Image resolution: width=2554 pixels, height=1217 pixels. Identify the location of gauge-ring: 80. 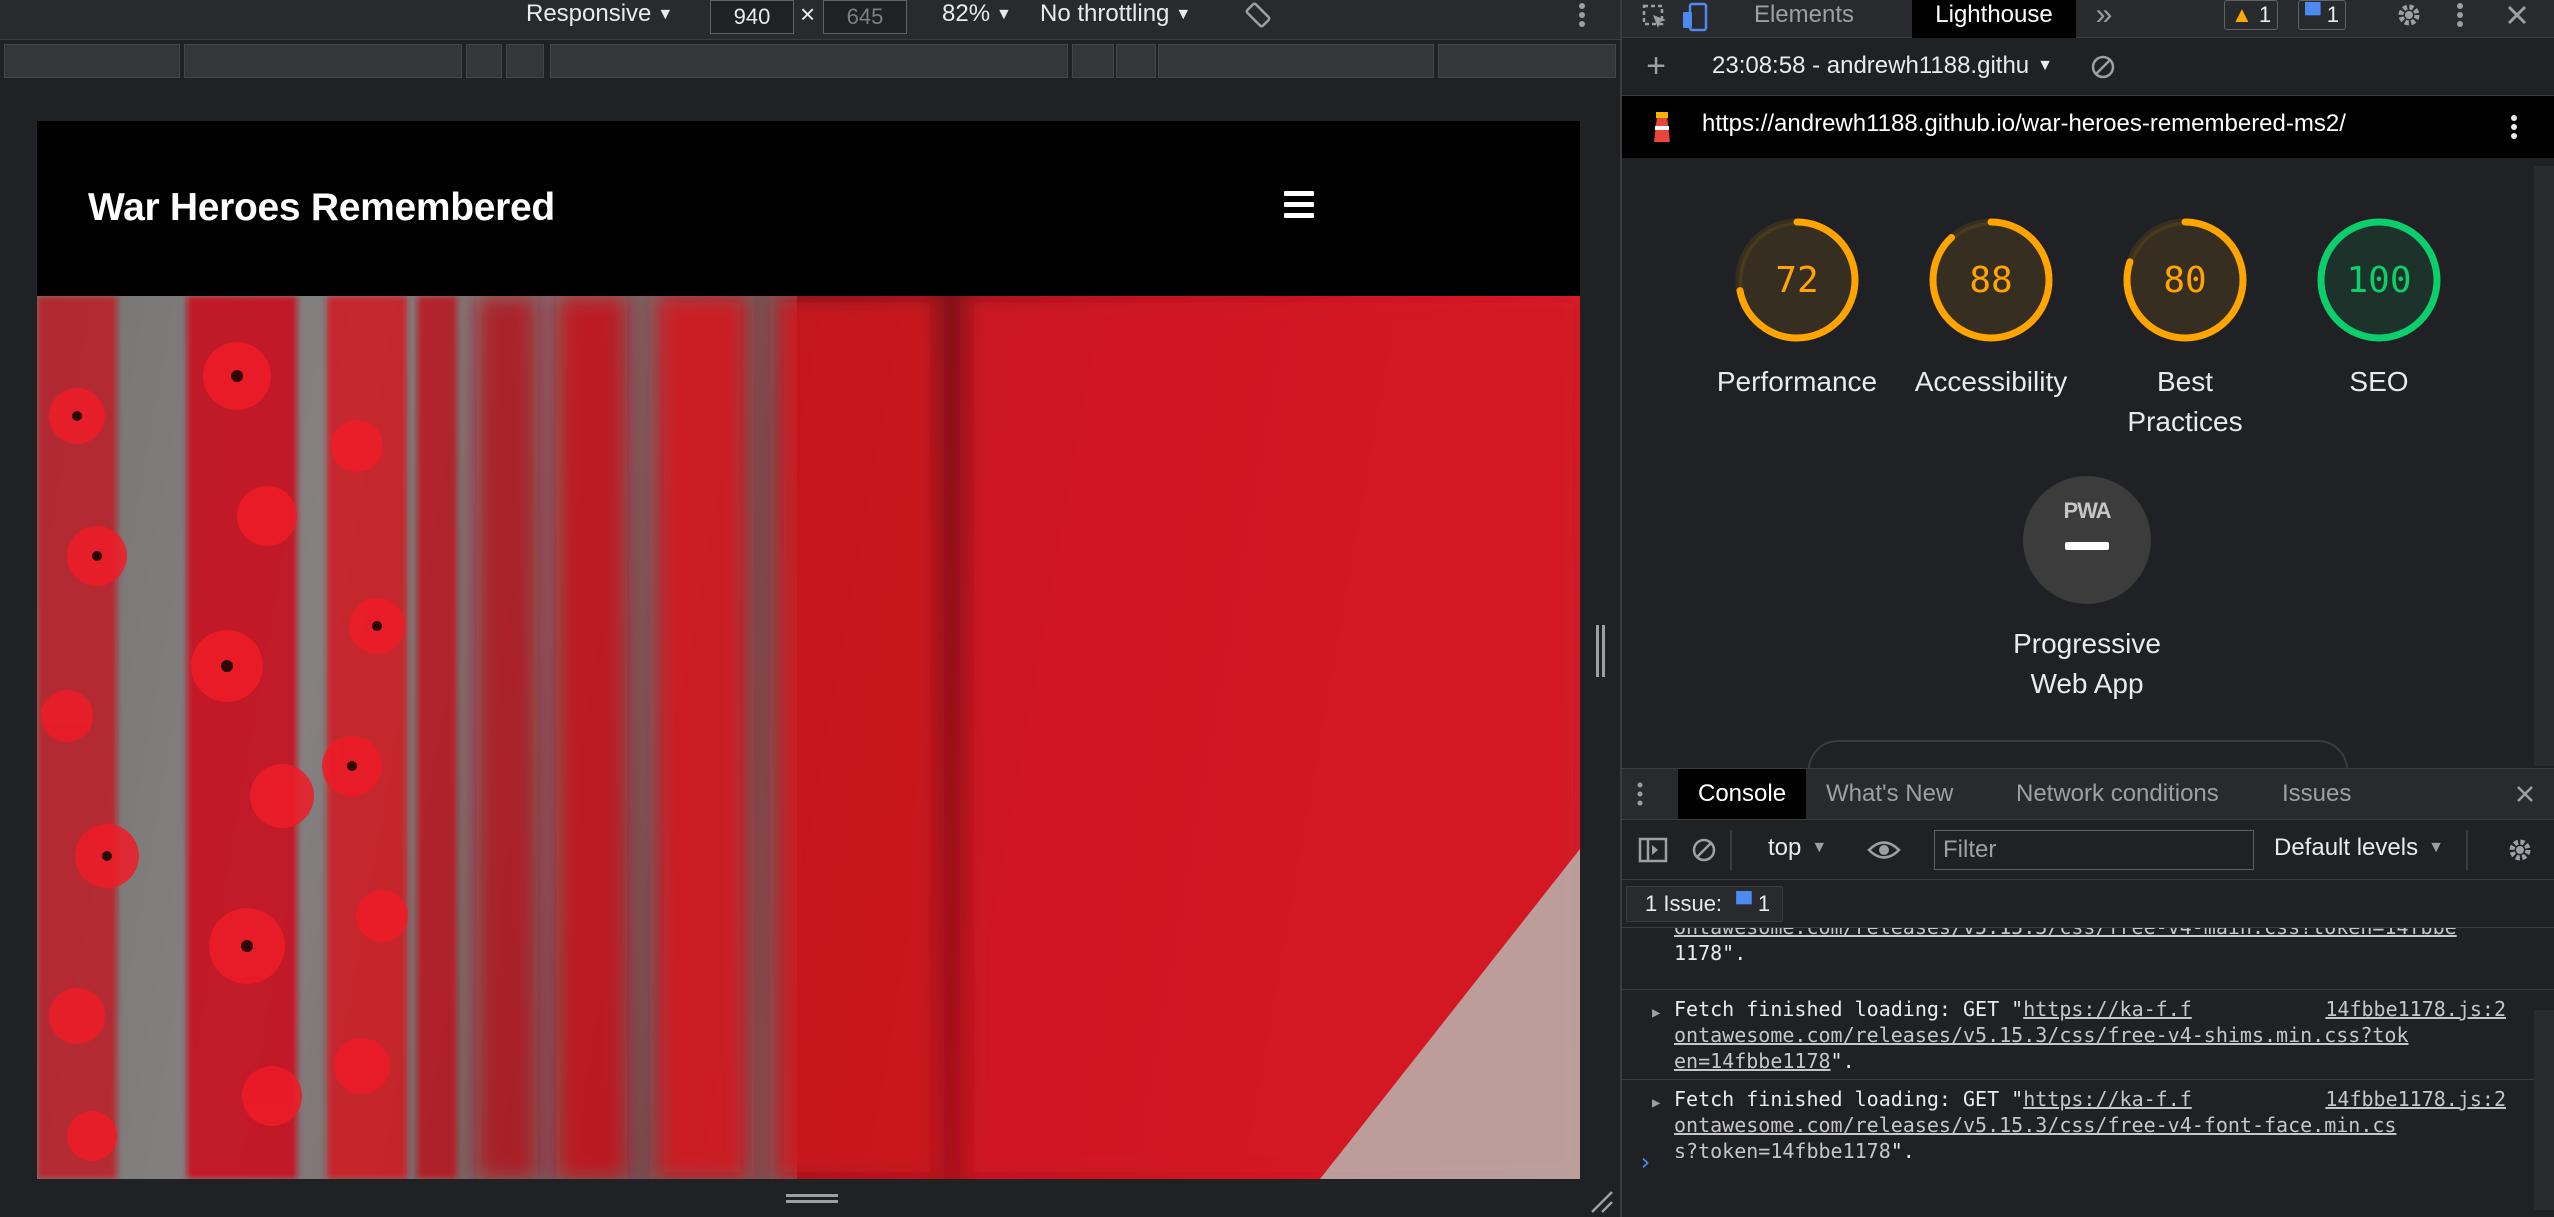
(2185, 280).